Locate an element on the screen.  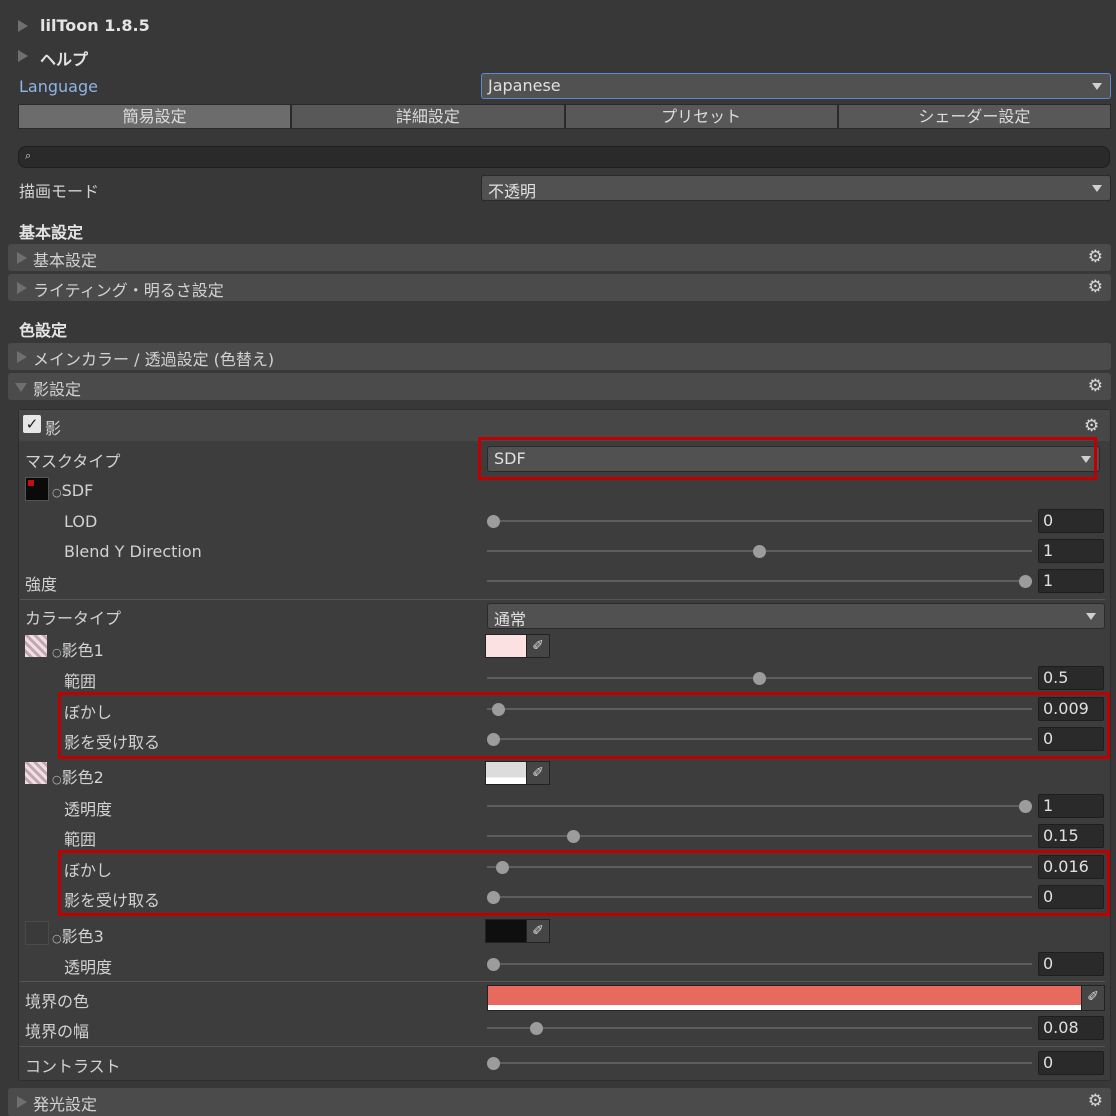
shade1-range-knob is located at coordinates (759, 678).